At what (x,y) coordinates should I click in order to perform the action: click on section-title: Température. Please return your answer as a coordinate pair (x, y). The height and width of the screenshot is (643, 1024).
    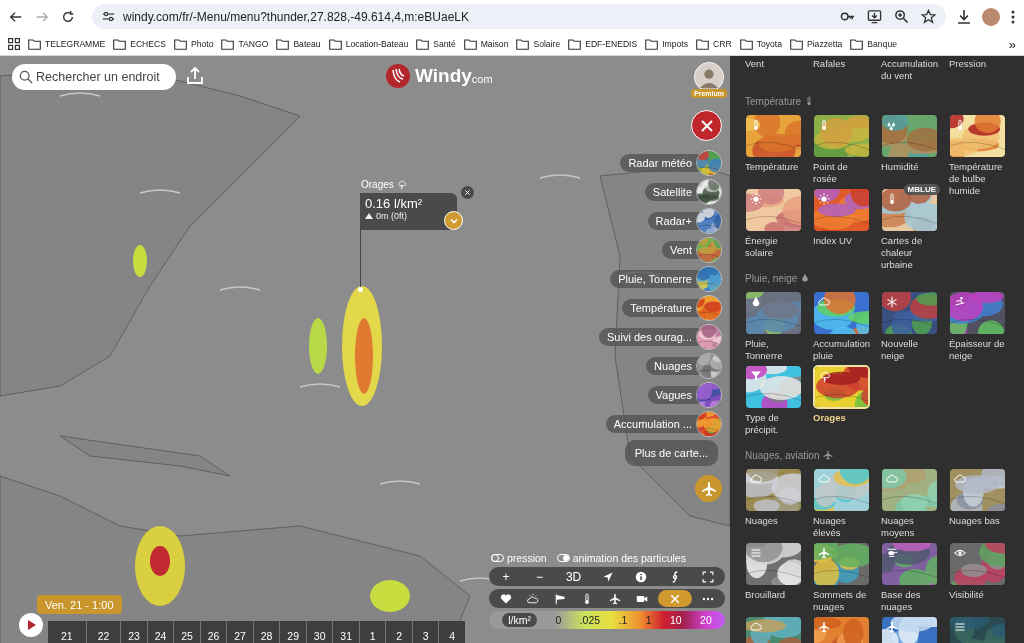
    Looking at the image, I should click on (773, 101).